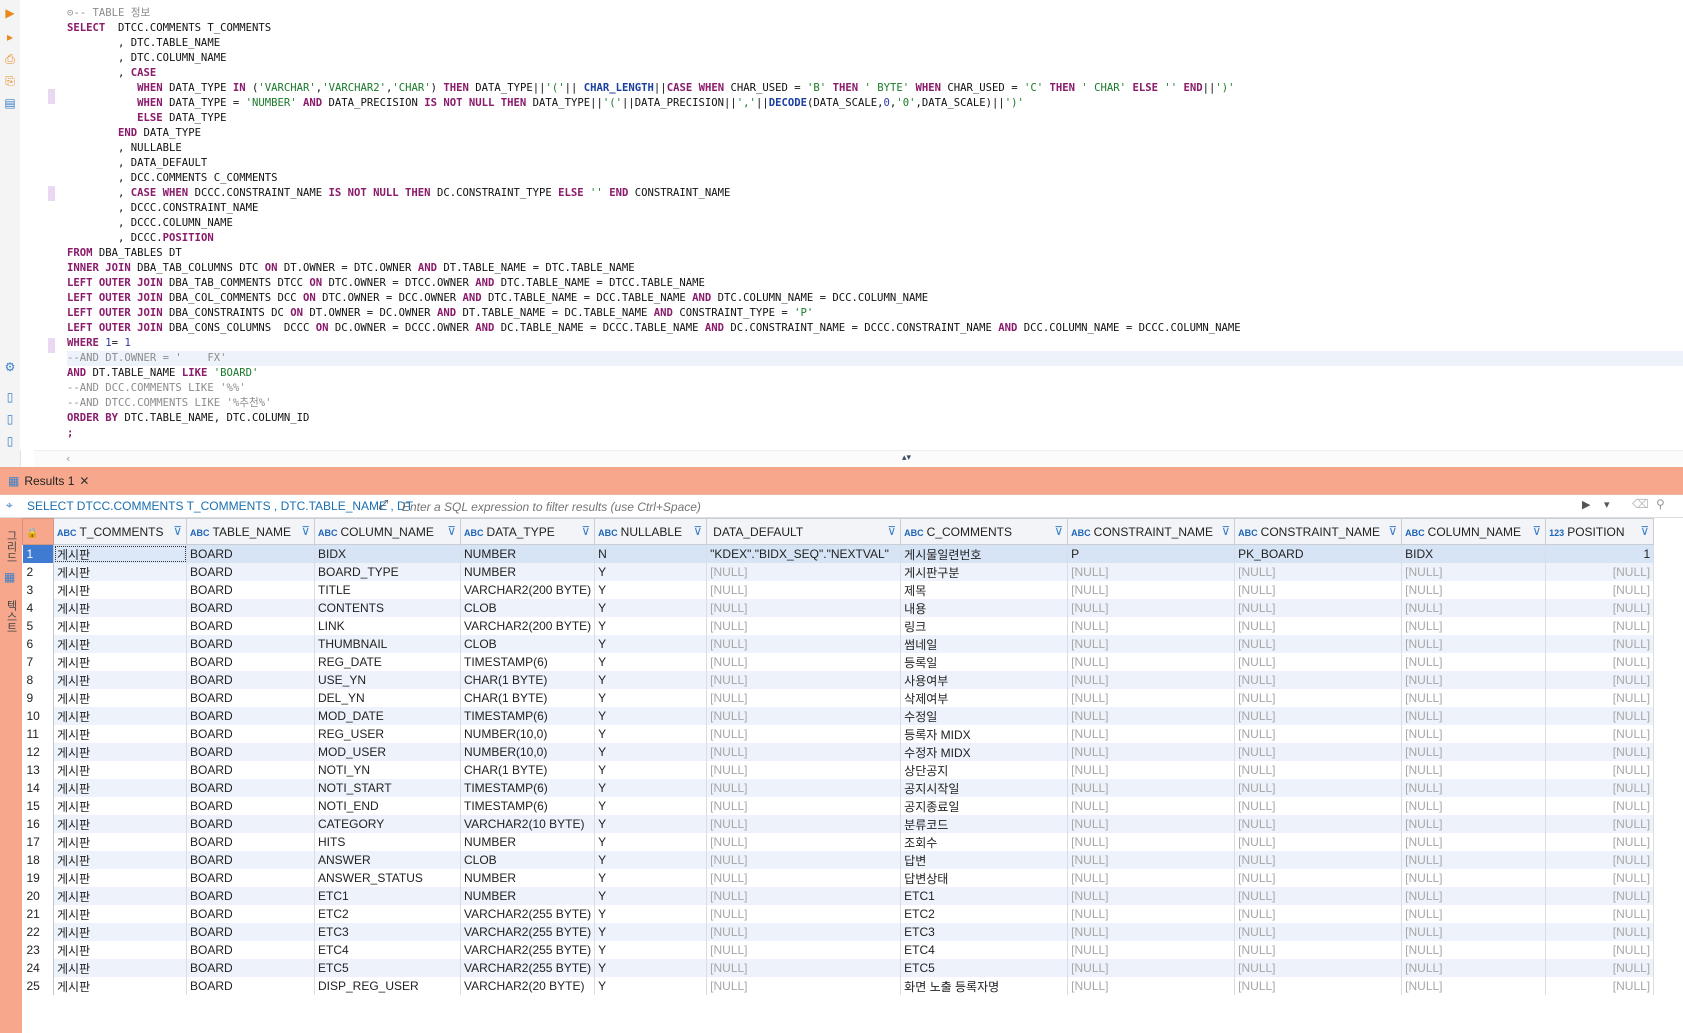 The width and height of the screenshot is (1683, 1033). Describe the element at coordinates (38, 553) in the screenshot. I see `row-number: 1` at that location.